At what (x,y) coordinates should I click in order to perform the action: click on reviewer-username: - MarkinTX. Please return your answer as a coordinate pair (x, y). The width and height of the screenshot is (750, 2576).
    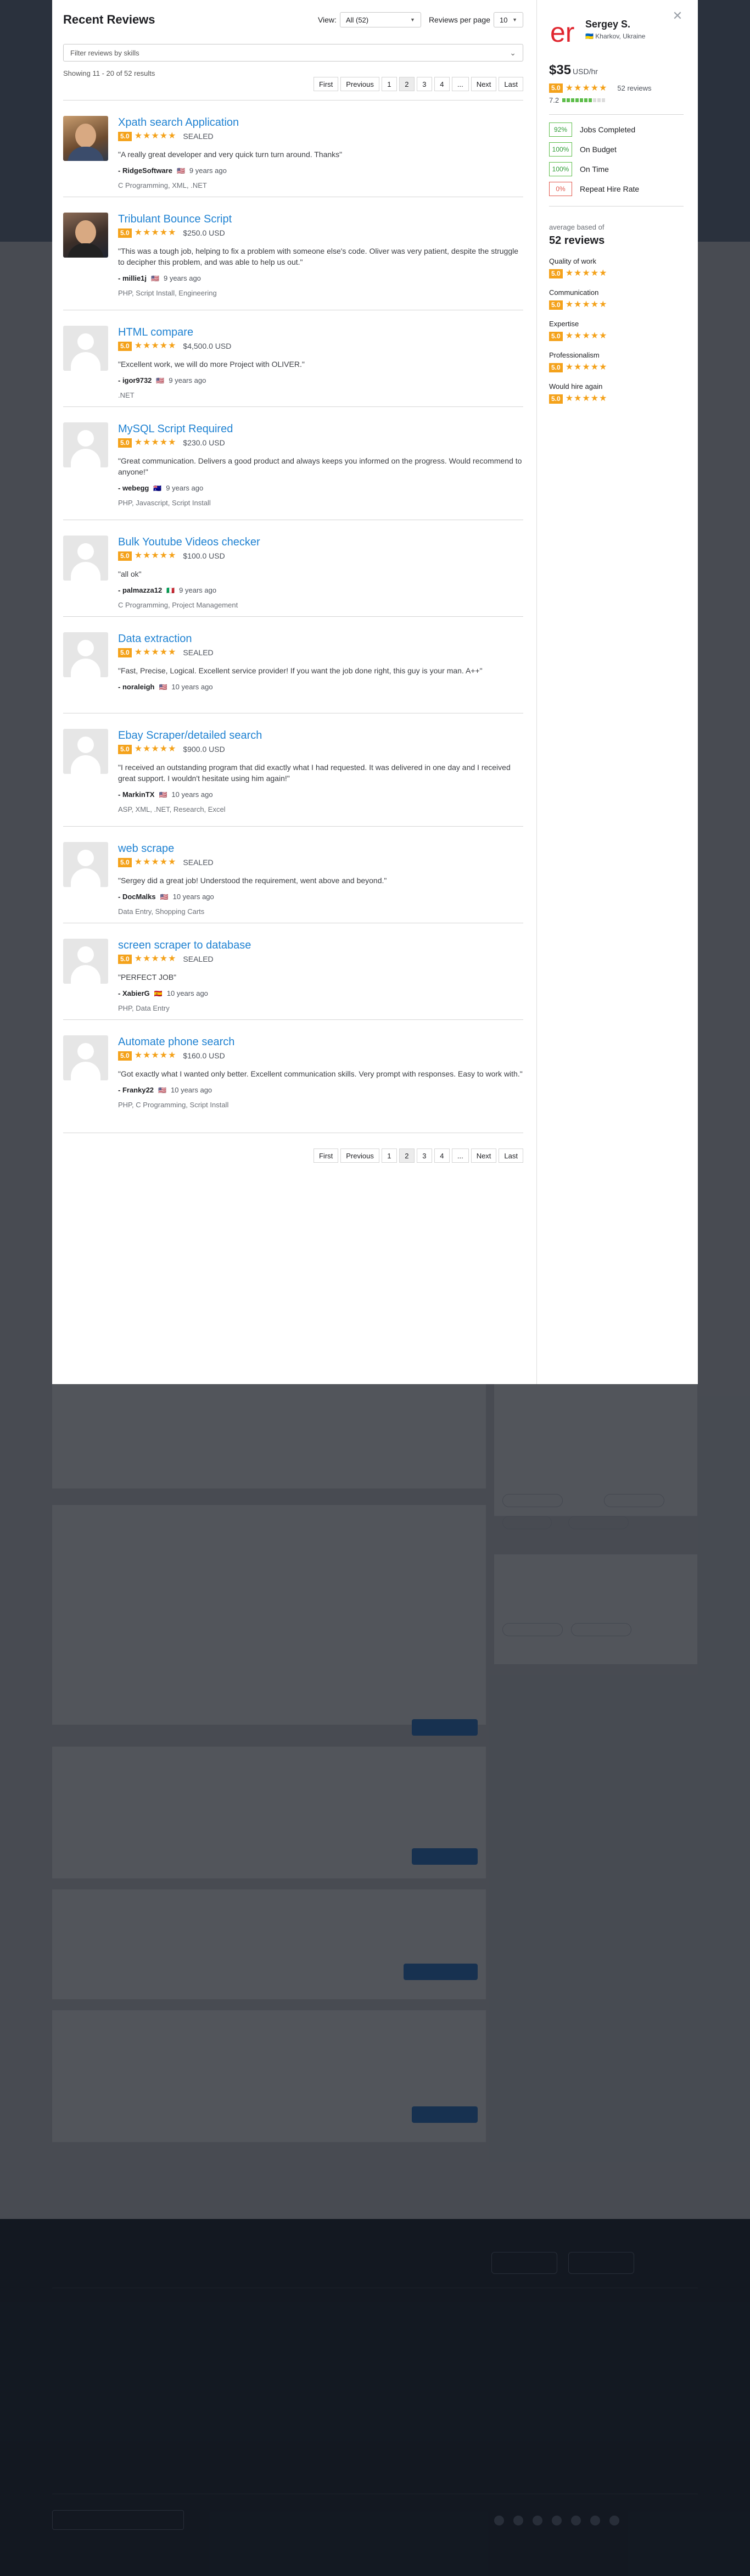
    Looking at the image, I should click on (136, 794).